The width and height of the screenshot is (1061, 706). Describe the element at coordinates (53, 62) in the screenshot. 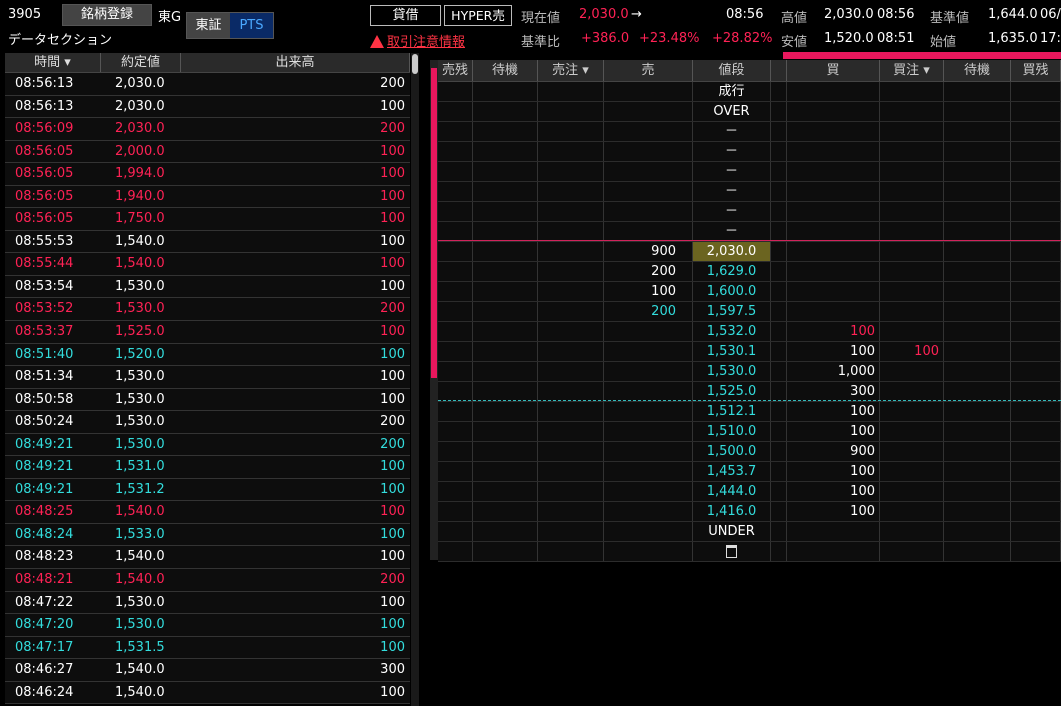

I see `header-time: 時間 ▾` at that location.